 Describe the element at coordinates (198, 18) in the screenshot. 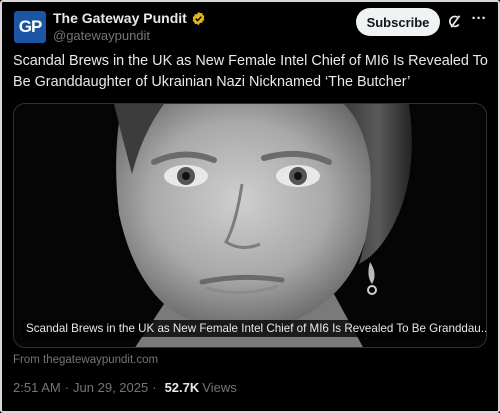

I see `verified-badge-icon` at that location.